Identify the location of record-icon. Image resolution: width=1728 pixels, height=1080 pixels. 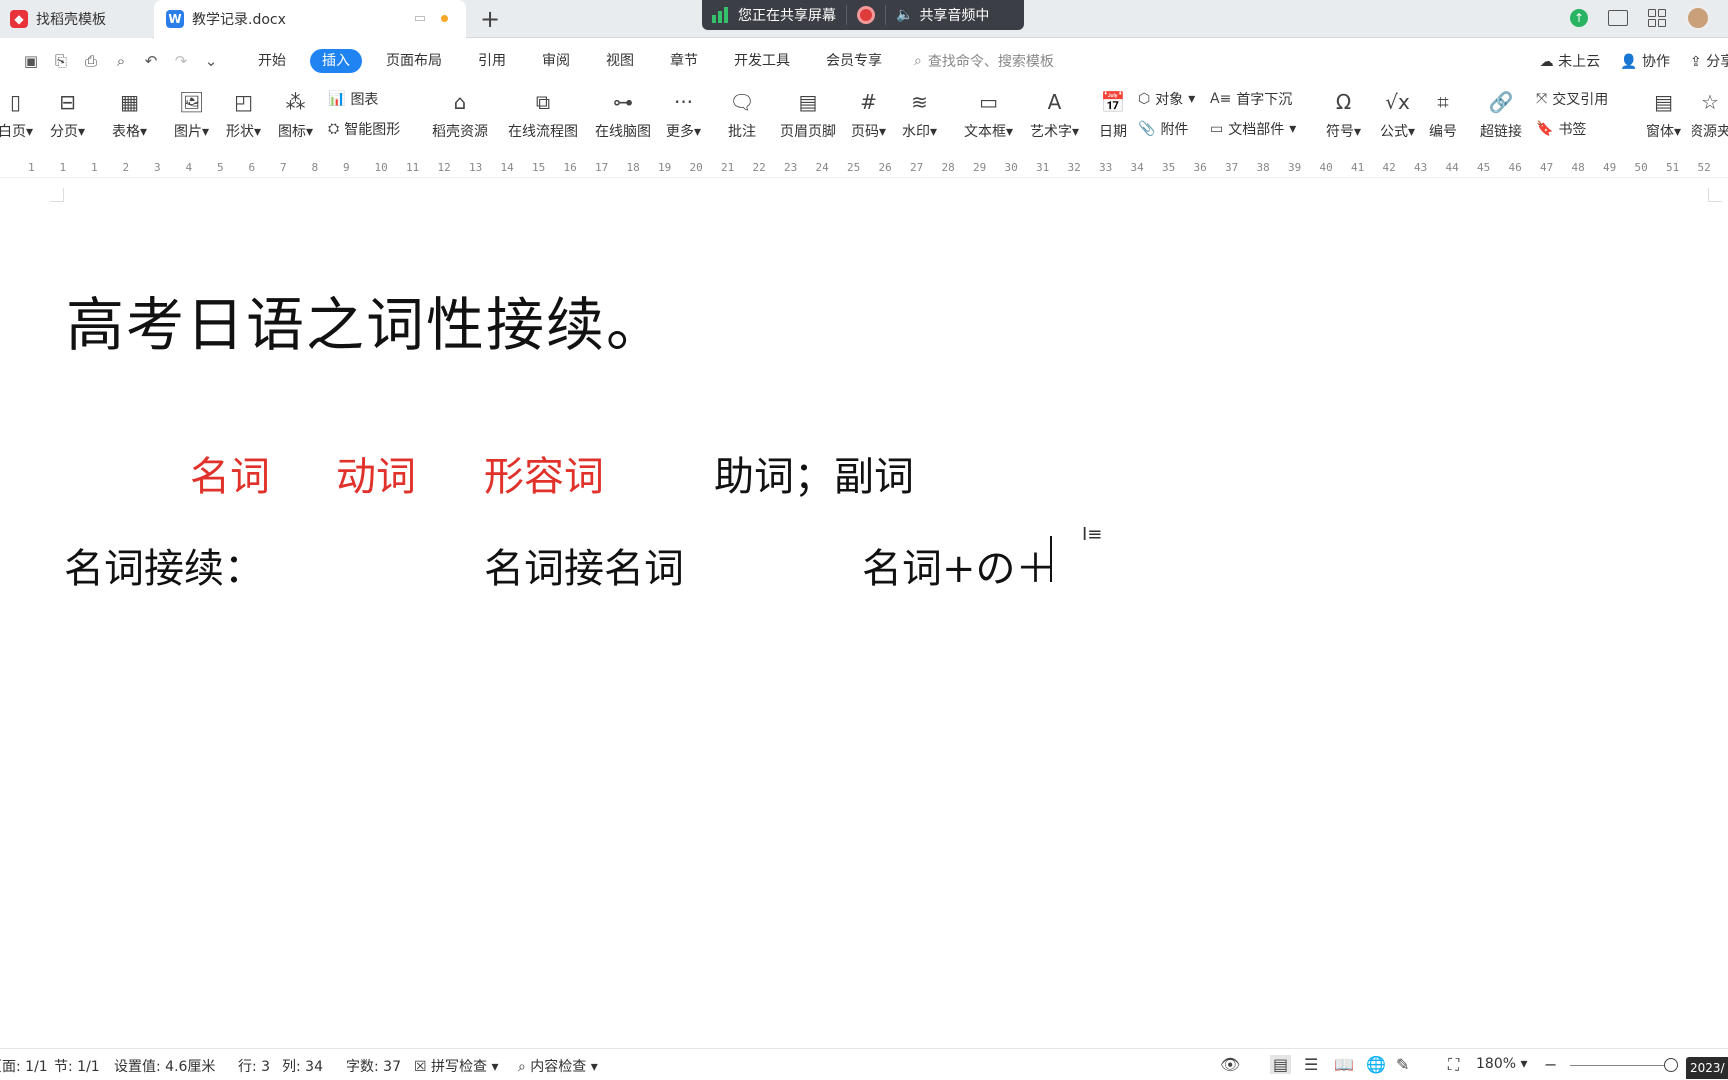
(866, 15).